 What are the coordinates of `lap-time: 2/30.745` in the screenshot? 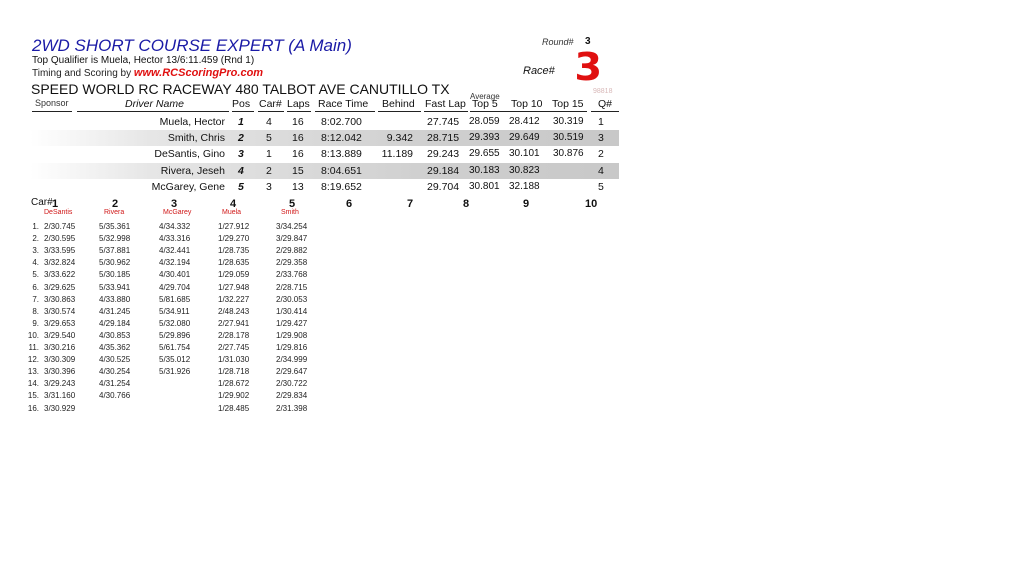 It's located at (60, 226).